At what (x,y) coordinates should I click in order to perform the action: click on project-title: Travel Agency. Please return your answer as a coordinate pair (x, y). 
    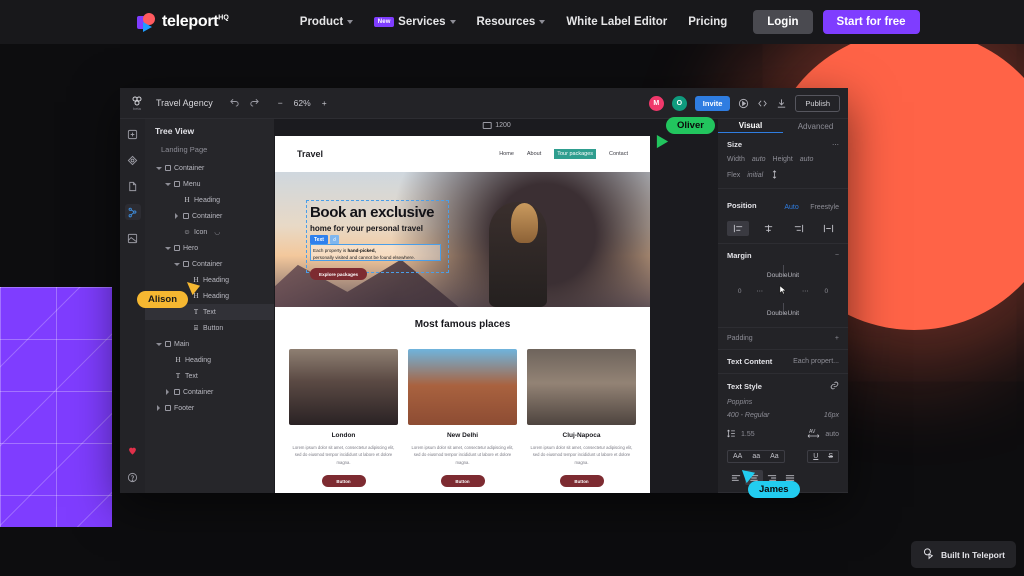
    Looking at the image, I should click on (184, 103).